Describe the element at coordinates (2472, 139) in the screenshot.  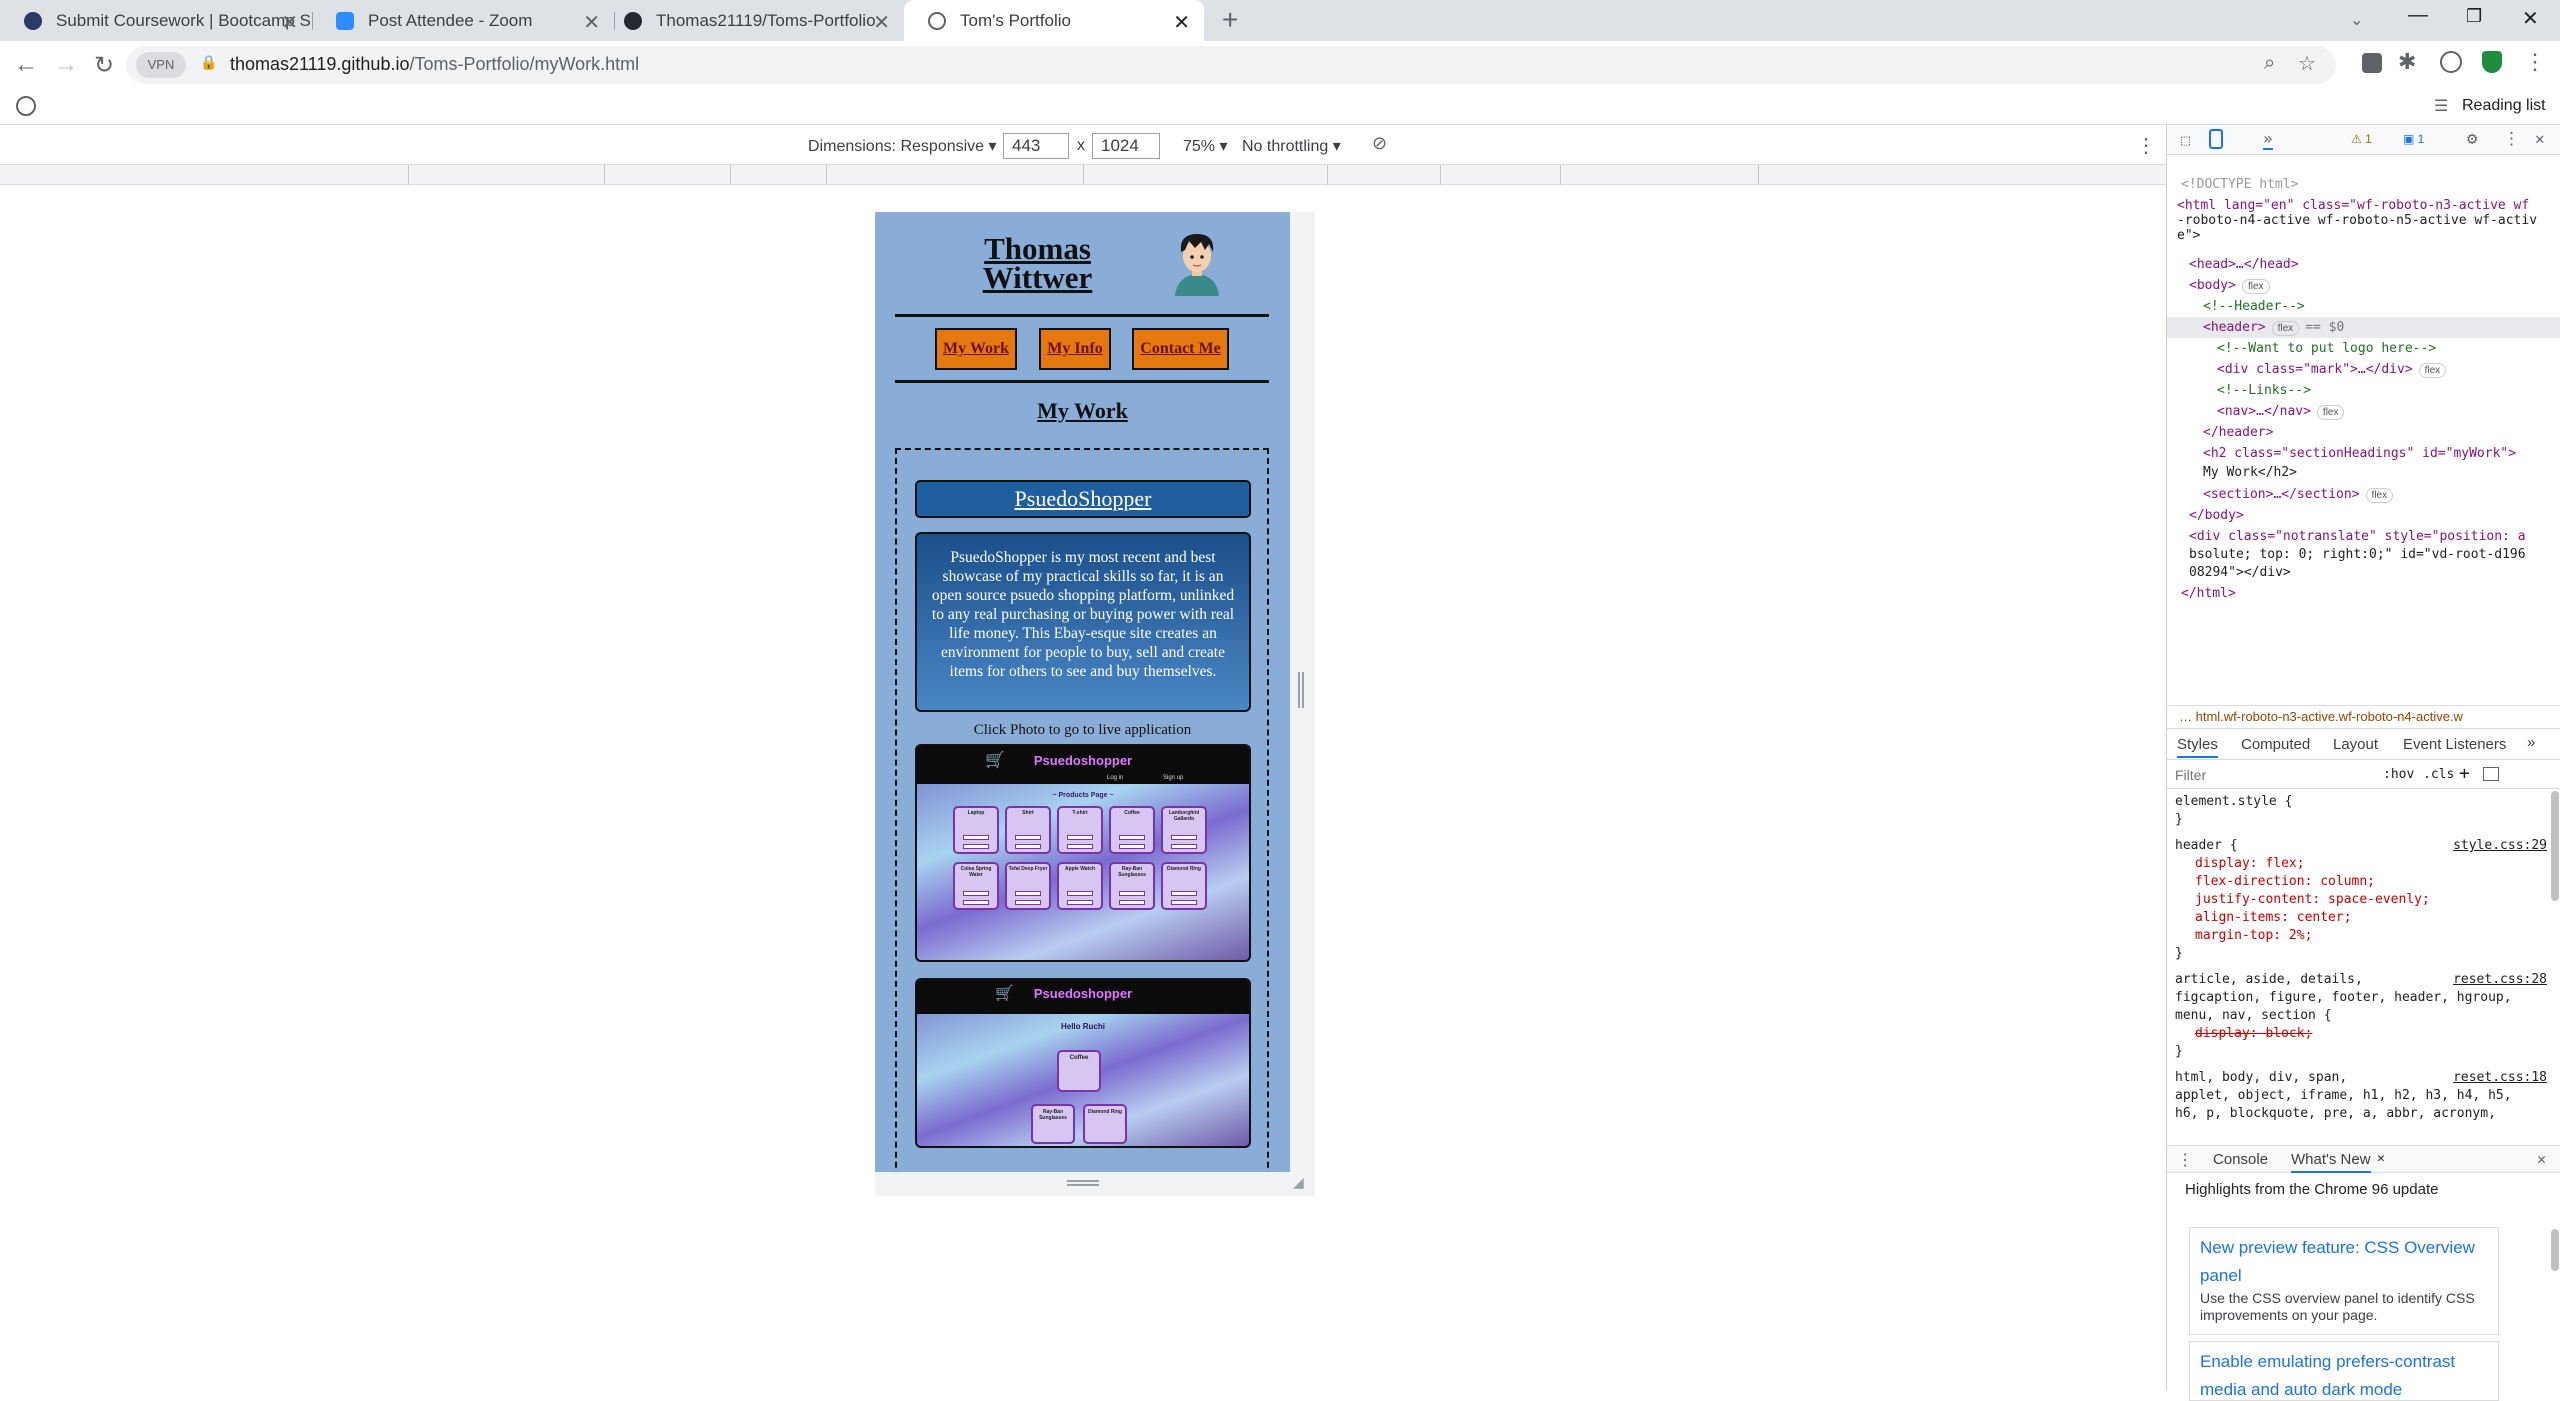
I see `settings-gear-icon: ⚙` at that location.